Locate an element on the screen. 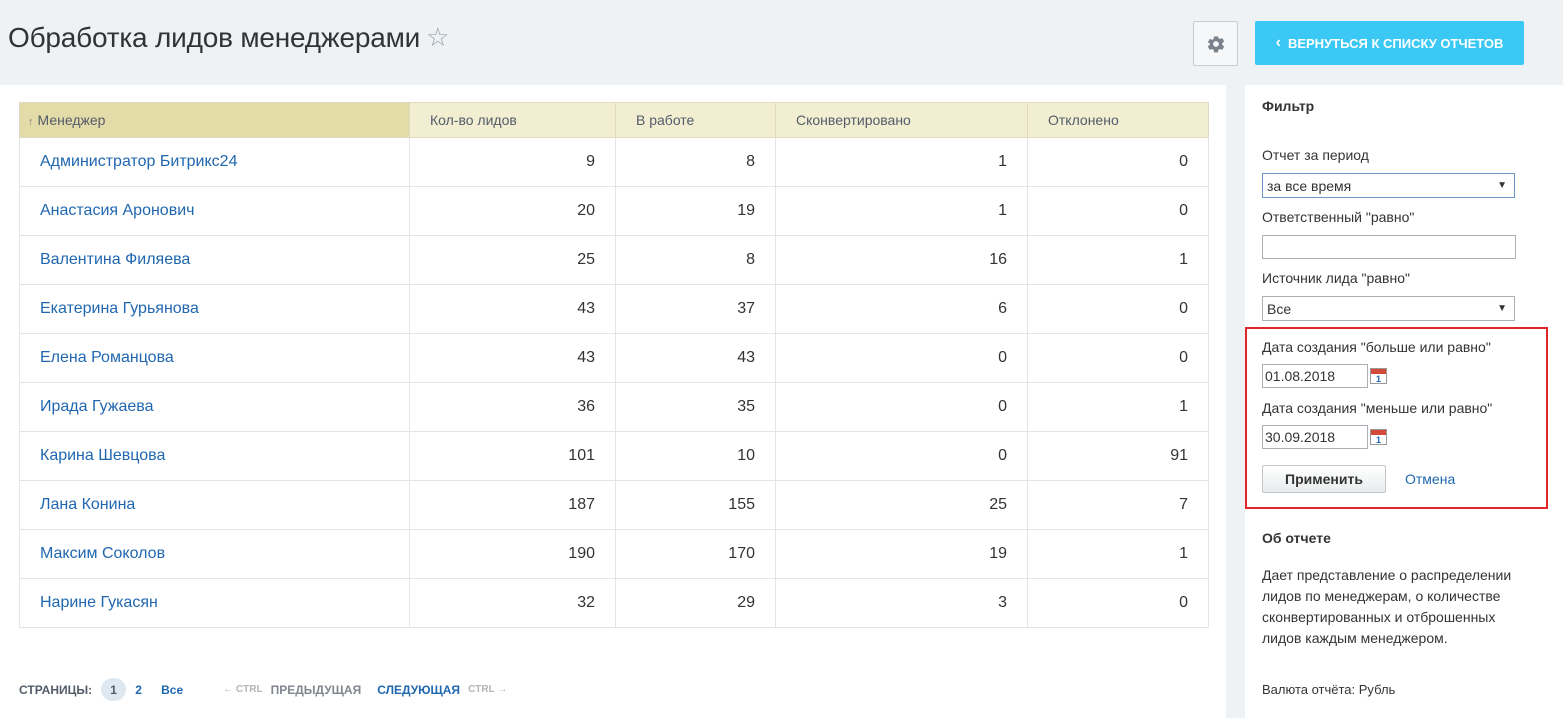  period-select: за все время ▼ is located at coordinates (1388, 185).